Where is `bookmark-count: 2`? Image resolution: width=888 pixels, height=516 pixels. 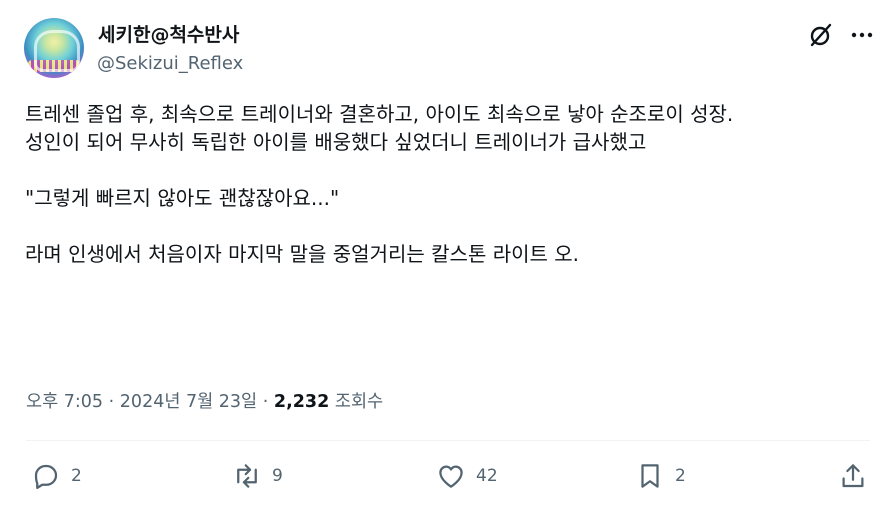
bookmark-count: 2 is located at coordinates (680, 476).